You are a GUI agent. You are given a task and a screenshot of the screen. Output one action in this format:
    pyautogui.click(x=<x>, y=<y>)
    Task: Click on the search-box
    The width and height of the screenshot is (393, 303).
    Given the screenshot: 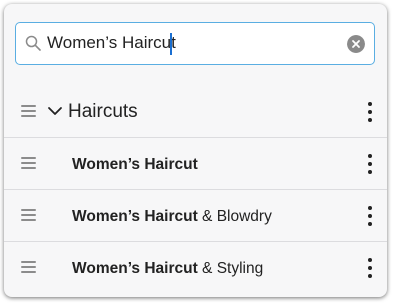 What is the action you would take?
    pyautogui.click(x=195, y=43)
    